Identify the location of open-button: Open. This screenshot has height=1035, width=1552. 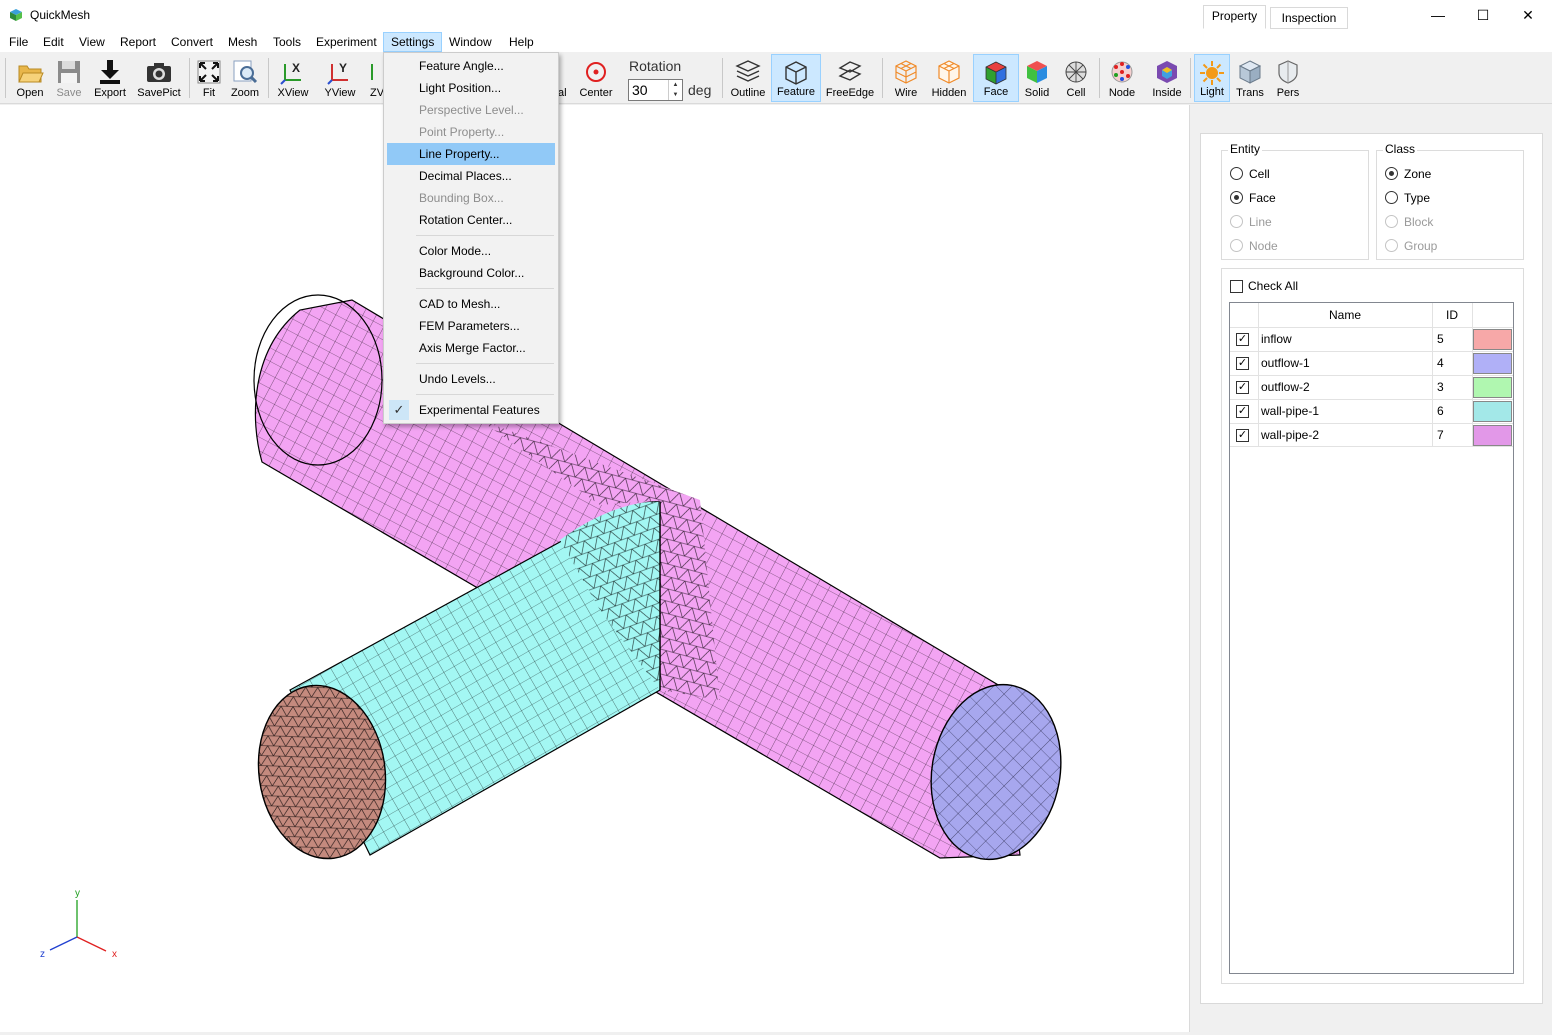
(30, 78).